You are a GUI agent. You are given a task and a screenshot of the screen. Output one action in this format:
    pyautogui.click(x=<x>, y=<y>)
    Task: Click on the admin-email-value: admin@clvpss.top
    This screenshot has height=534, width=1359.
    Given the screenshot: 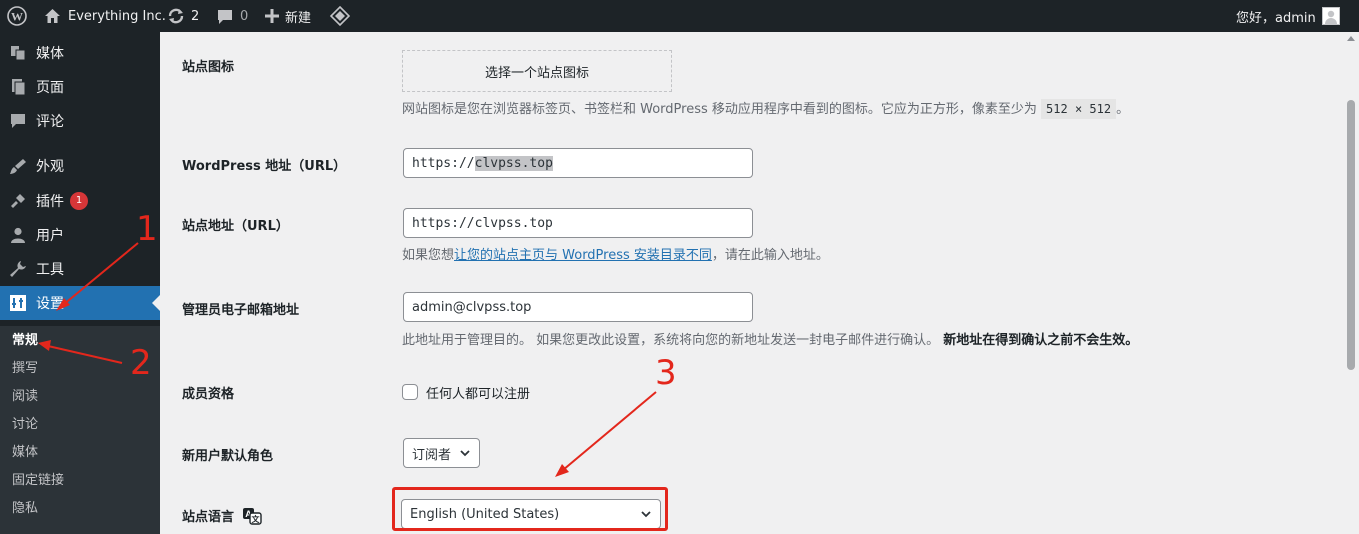 What is the action you would take?
    pyautogui.click(x=472, y=307)
    